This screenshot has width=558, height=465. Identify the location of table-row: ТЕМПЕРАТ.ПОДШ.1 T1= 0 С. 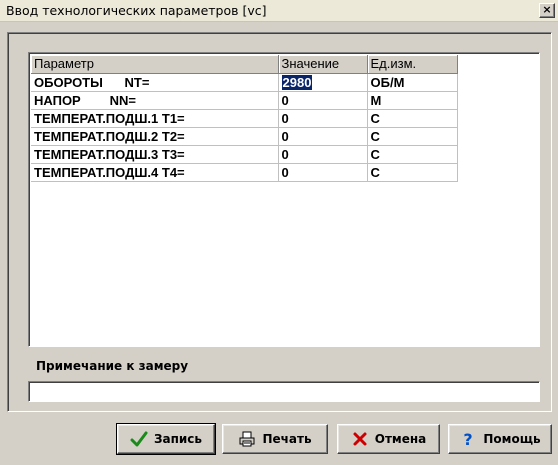
(244, 118).